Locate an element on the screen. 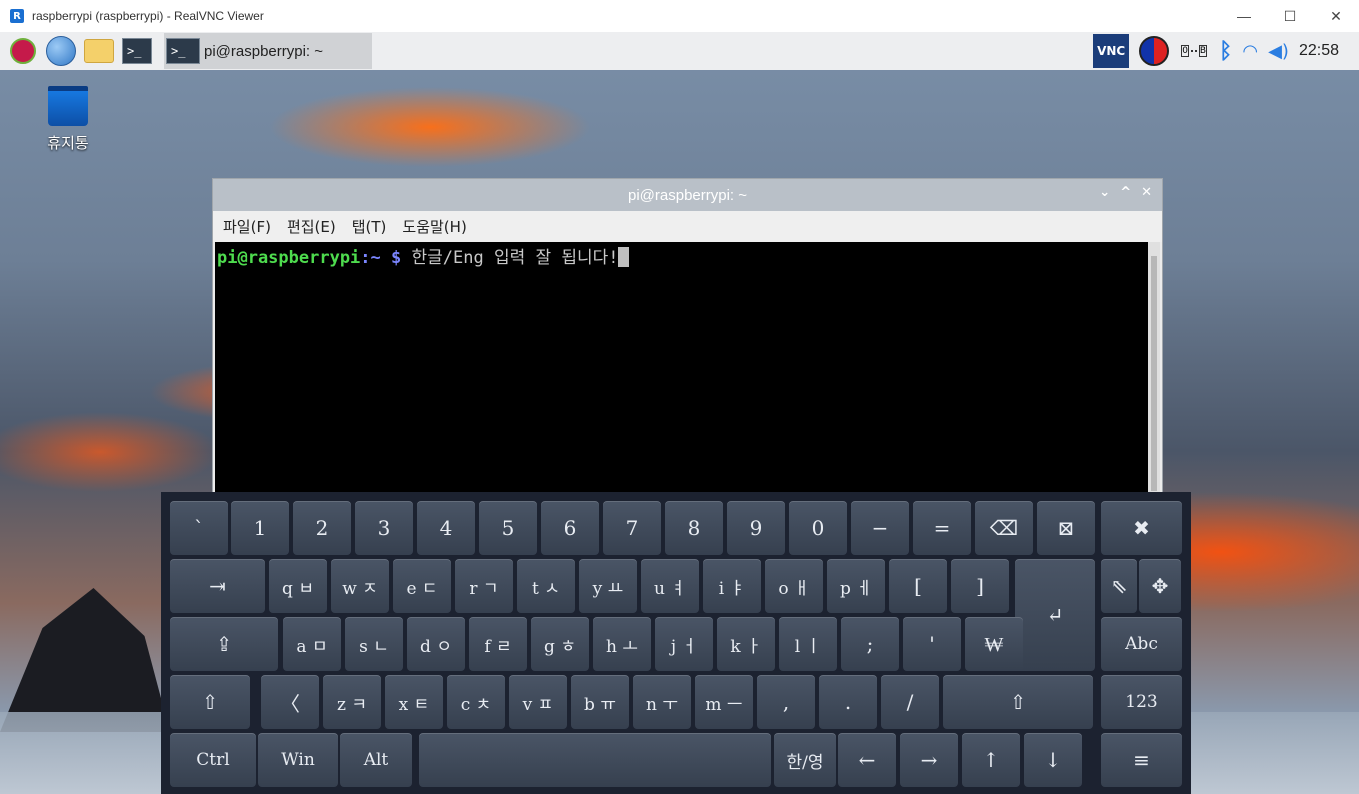 The height and width of the screenshot is (794, 1359). key-6-r0c6: 6 is located at coordinates (570, 528).